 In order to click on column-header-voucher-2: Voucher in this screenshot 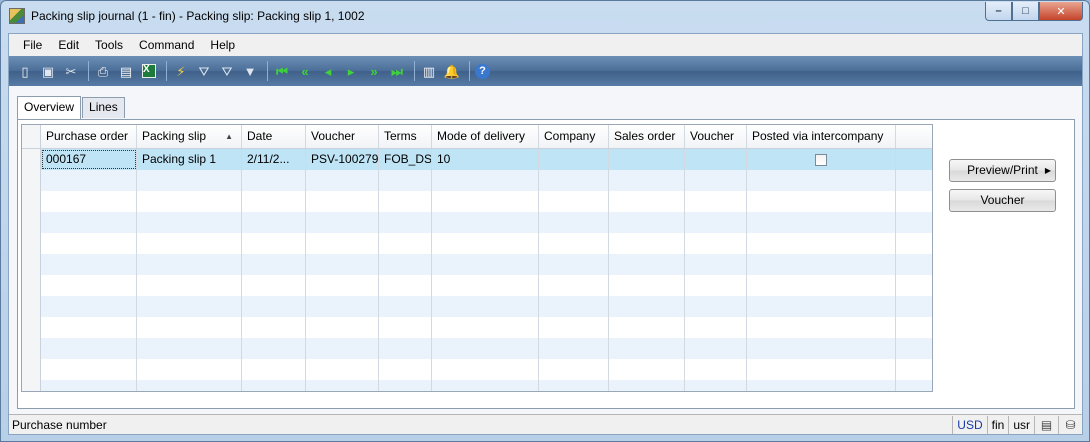, I will do `click(716, 136)`.